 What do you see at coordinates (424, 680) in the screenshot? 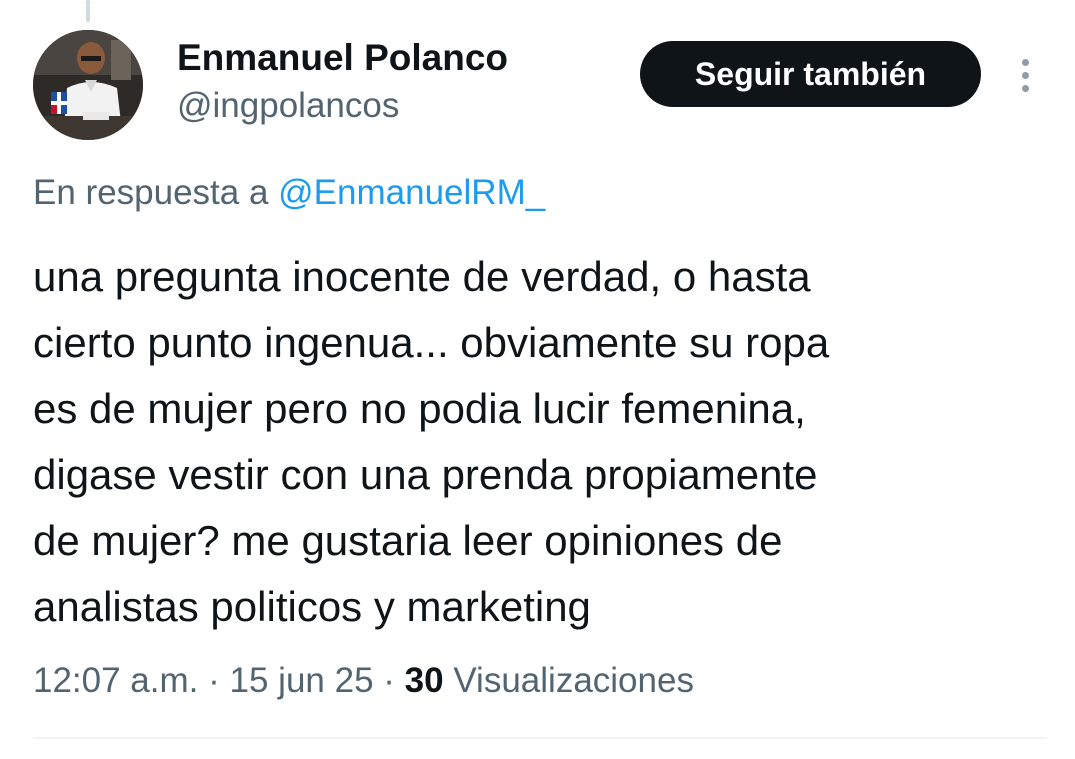
I see `views-count: 30` at bounding box center [424, 680].